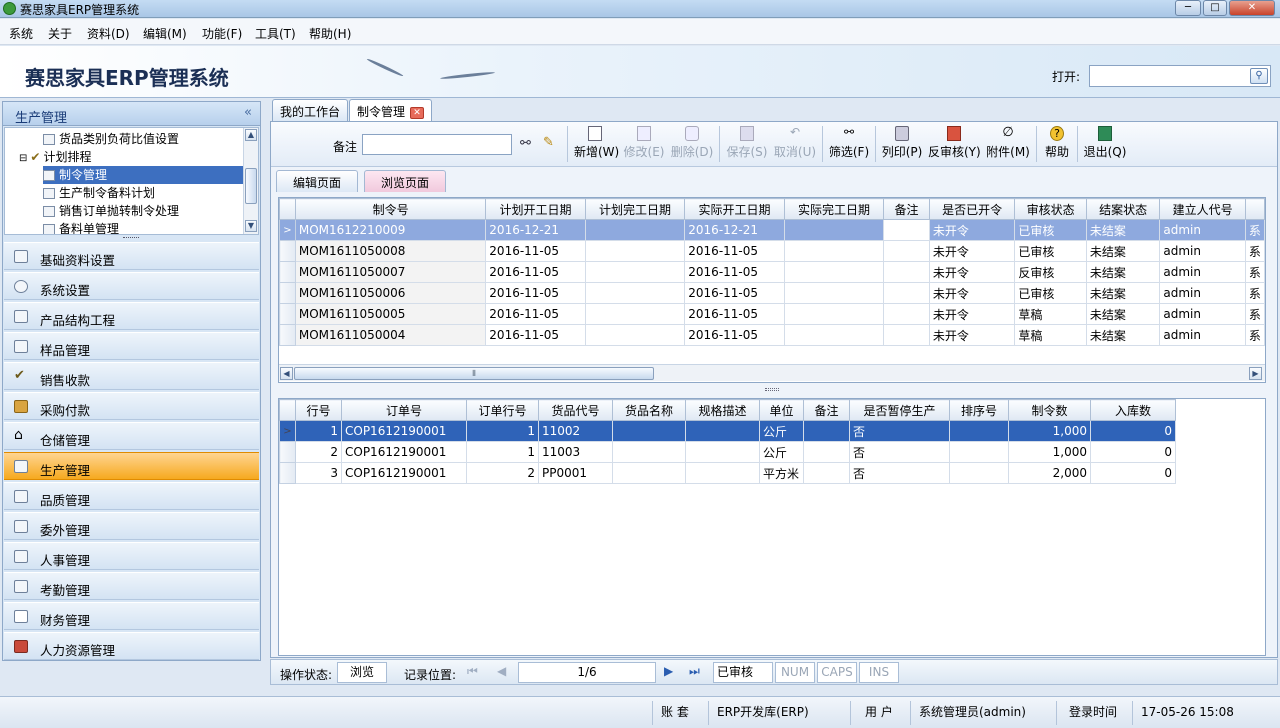  What do you see at coordinates (649, 410) in the screenshot?
I see `column-header: 货品名称` at bounding box center [649, 410].